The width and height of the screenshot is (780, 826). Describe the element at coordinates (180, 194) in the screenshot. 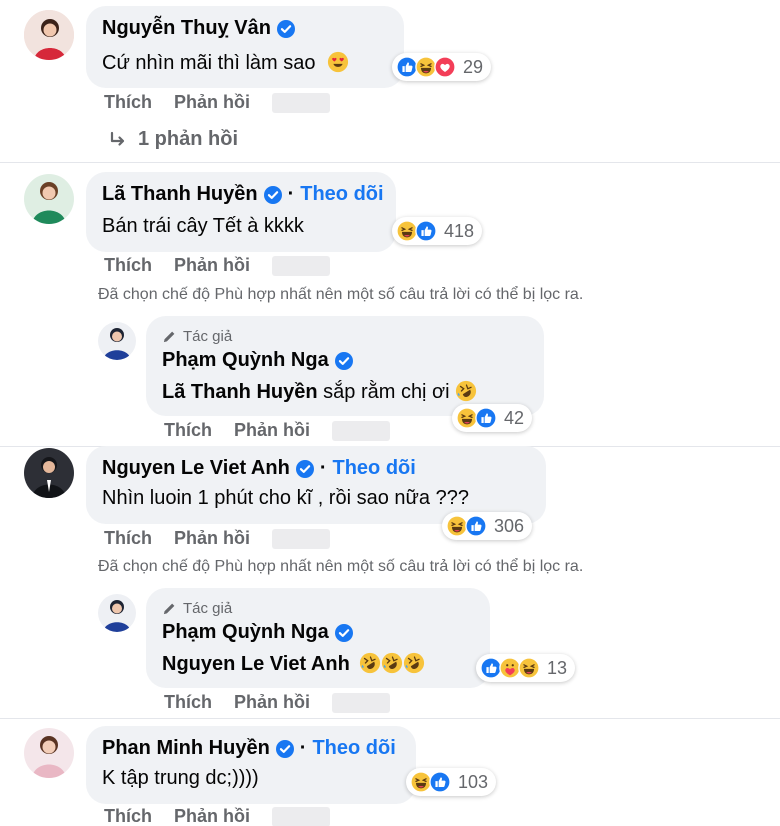

I see `comment-author: Lã Thanh Huyền` at that location.